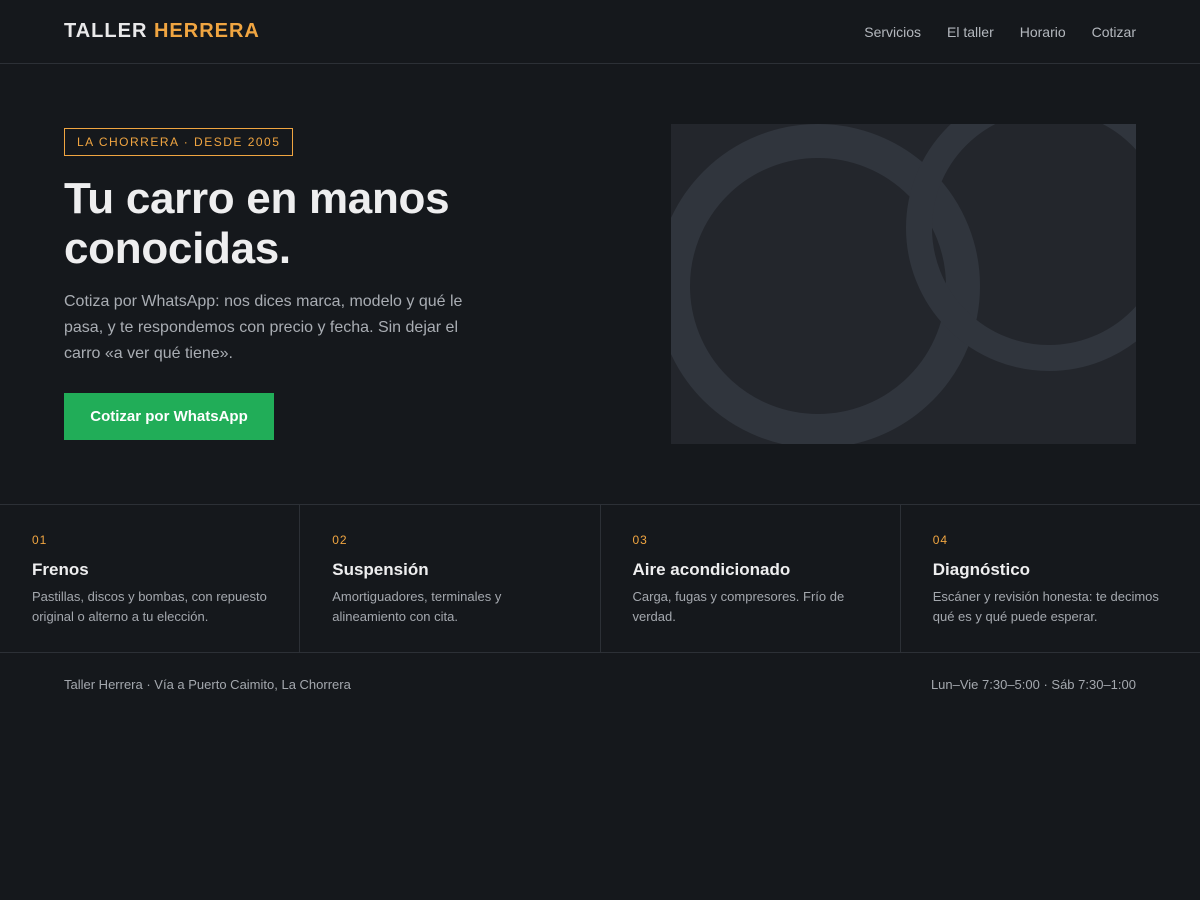 This screenshot has width=1200, height=900. Describe the element at coordinates (169, 416) in the screenshot. I see `whatsapp-quote-button: Cotizar por WhatsApp` at that location.